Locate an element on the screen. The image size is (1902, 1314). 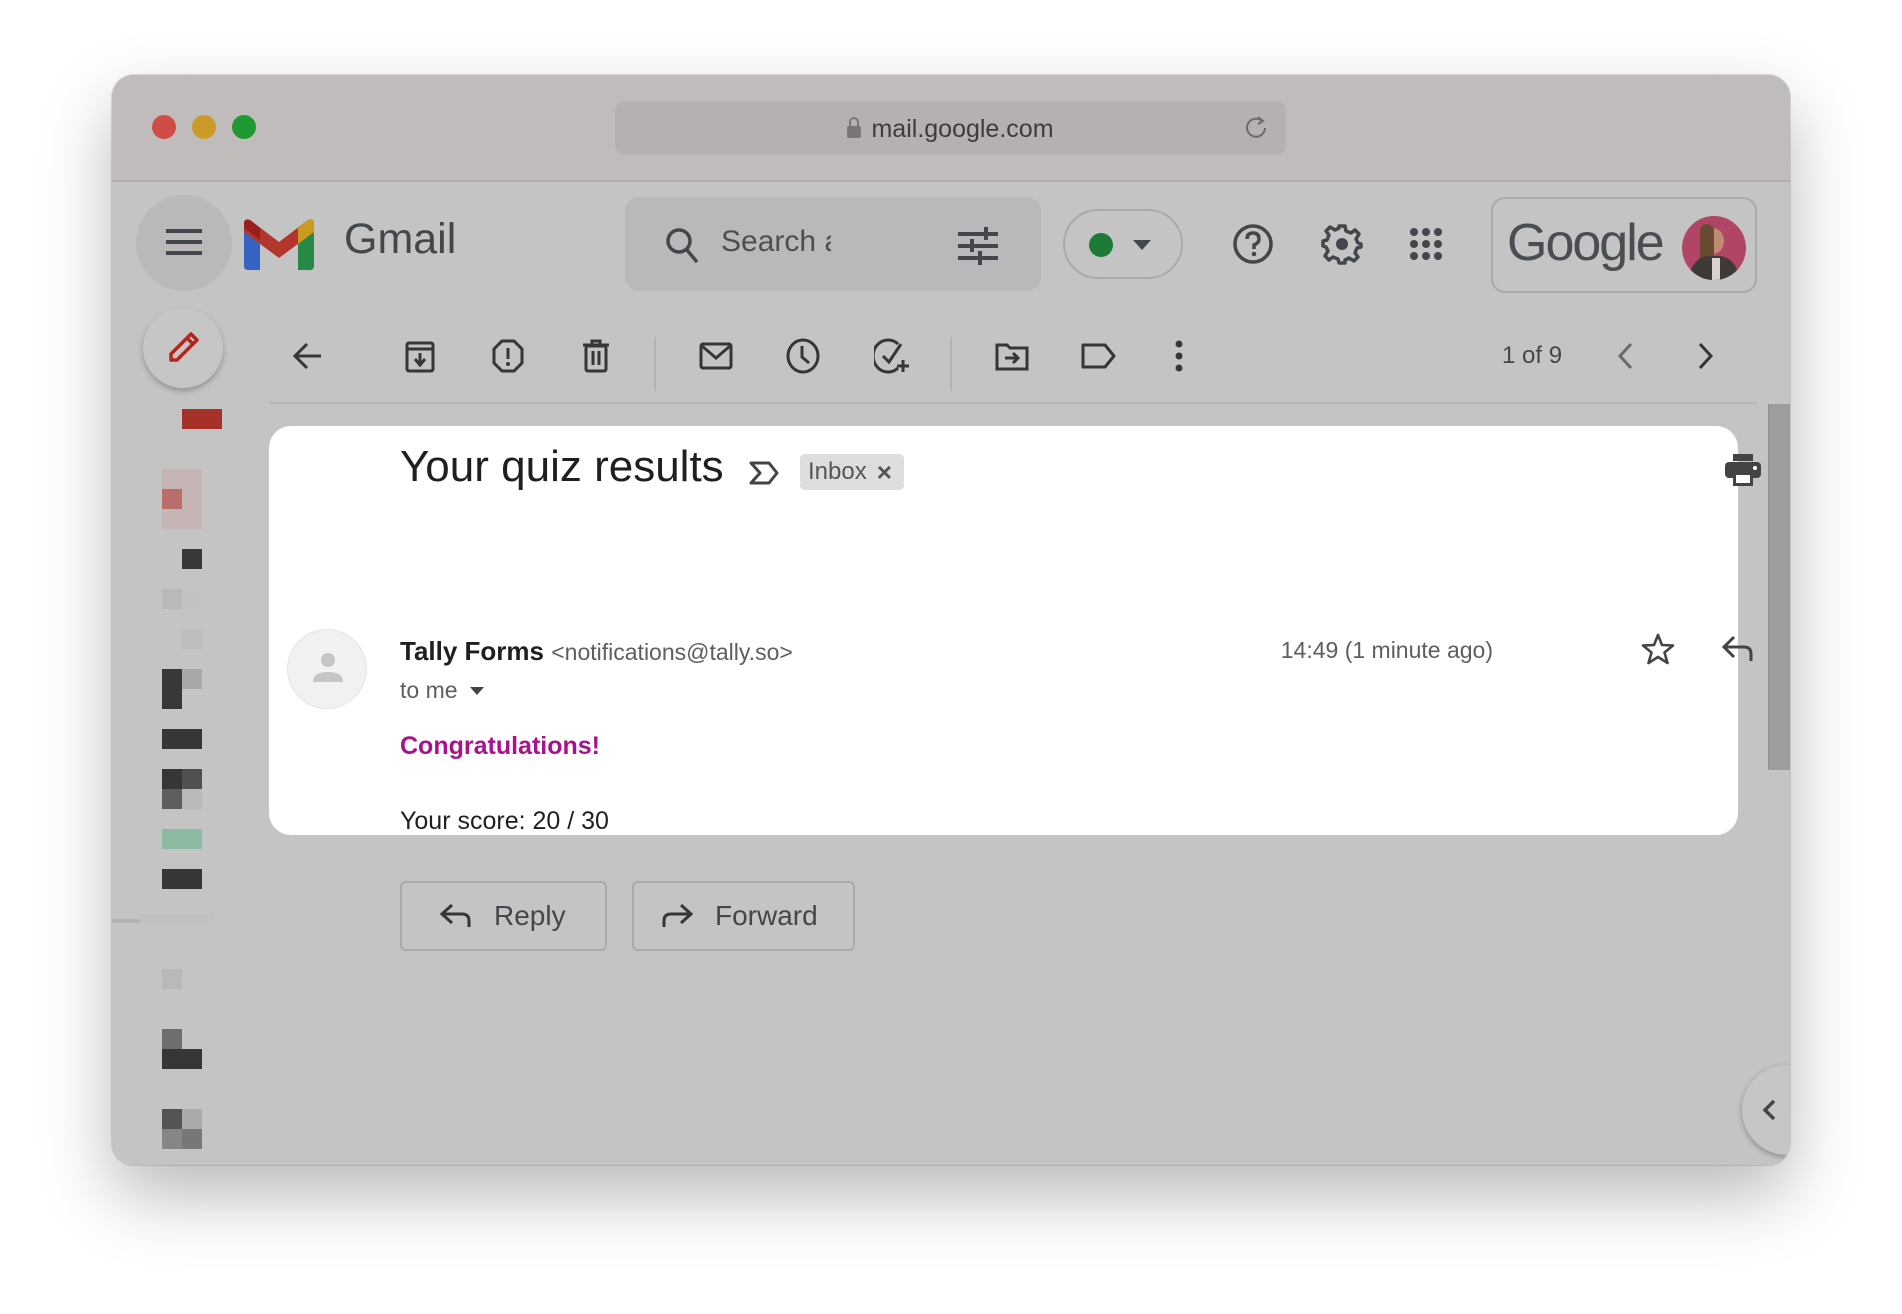
lock-icon is located at coordinates (854, 127).